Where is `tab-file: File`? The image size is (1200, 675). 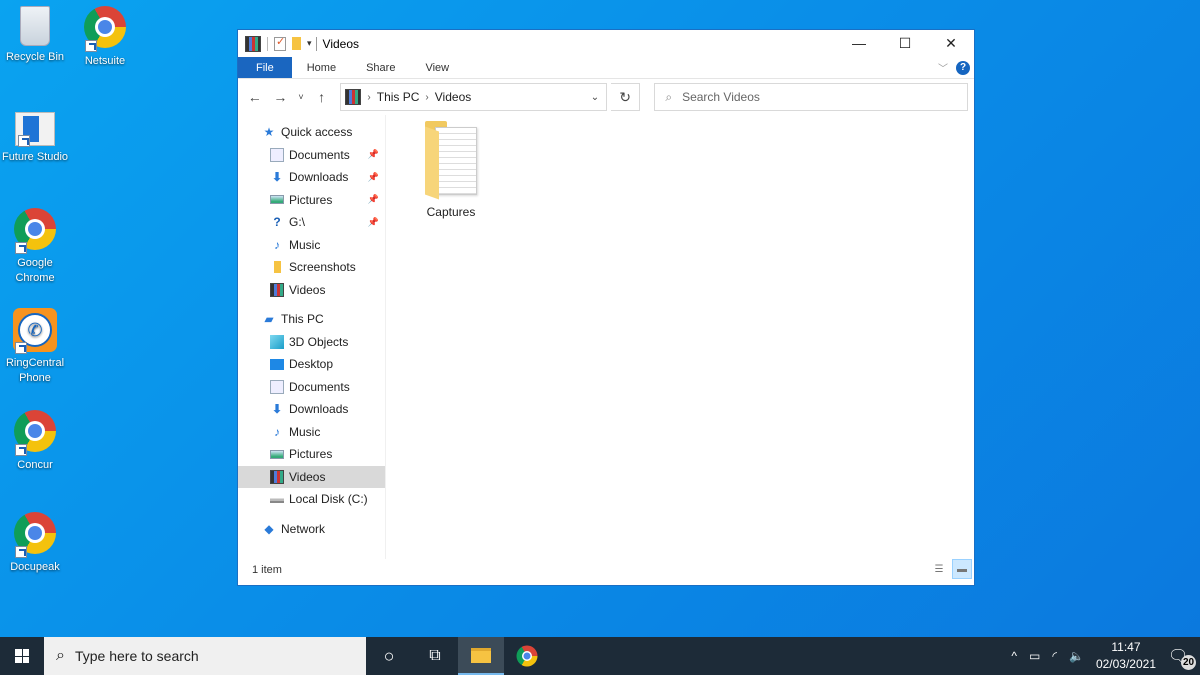
tab-file: File is located at coordinates (265, 67).